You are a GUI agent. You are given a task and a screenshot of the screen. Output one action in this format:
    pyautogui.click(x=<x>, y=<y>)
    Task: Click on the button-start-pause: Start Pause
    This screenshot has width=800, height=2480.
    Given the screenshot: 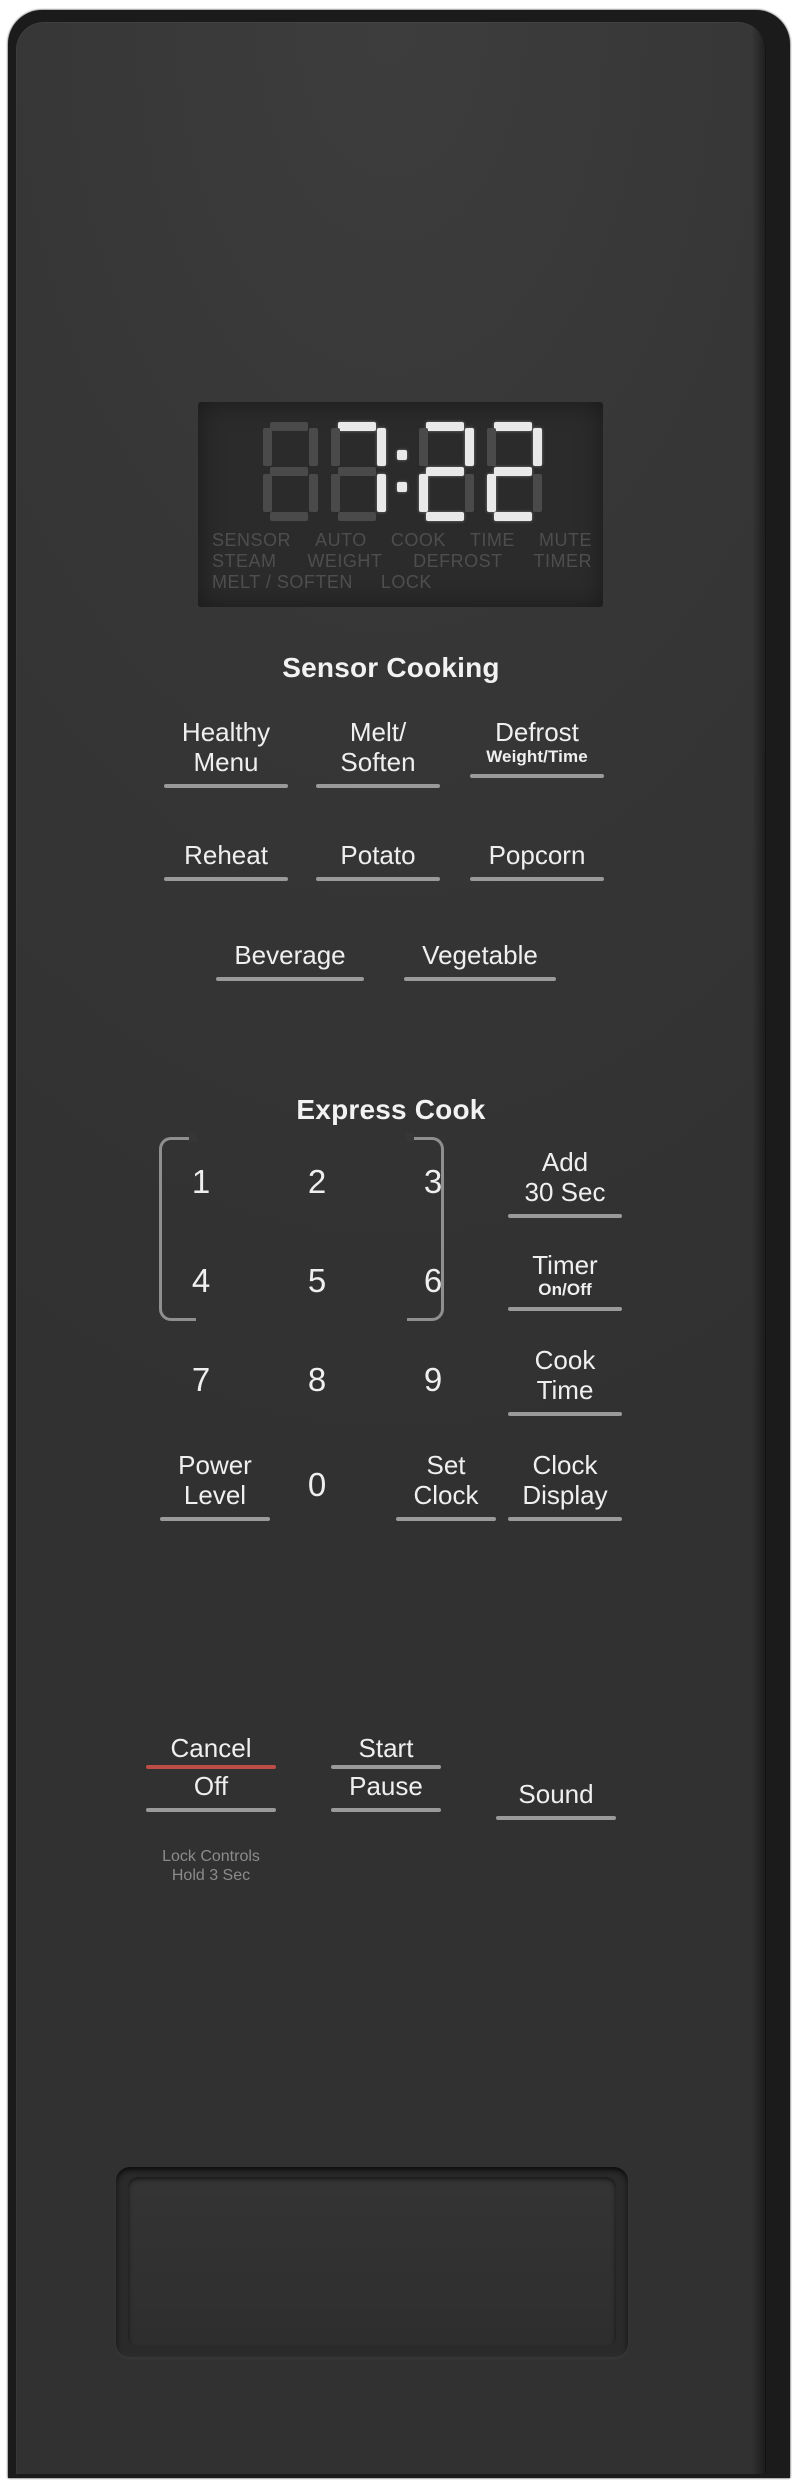 What is the action you would take?
    pyautogui.click(x=386, y=1772)
    